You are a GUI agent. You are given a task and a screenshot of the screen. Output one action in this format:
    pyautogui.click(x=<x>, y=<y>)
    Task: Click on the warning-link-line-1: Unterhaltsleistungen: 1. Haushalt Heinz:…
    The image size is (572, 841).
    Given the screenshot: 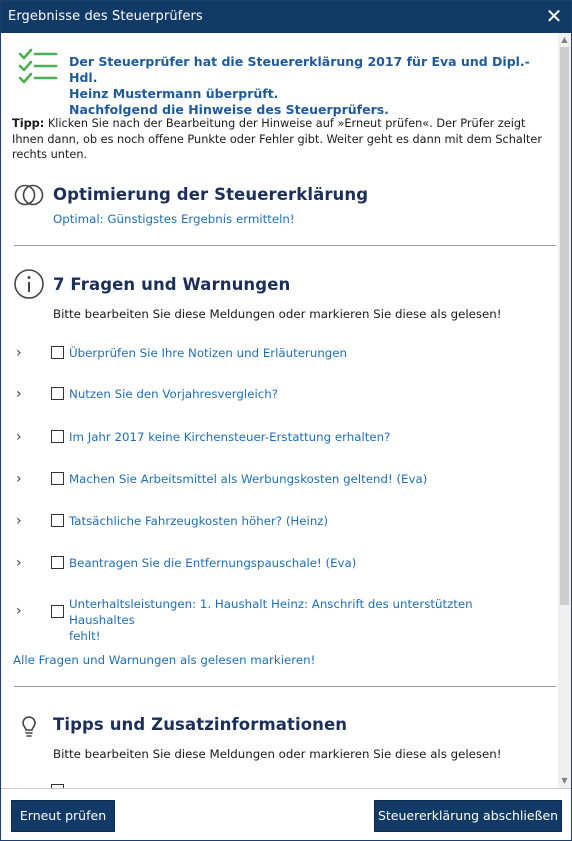 What is the action you would take?
    pyautogui.click(x=271, y=612)
    